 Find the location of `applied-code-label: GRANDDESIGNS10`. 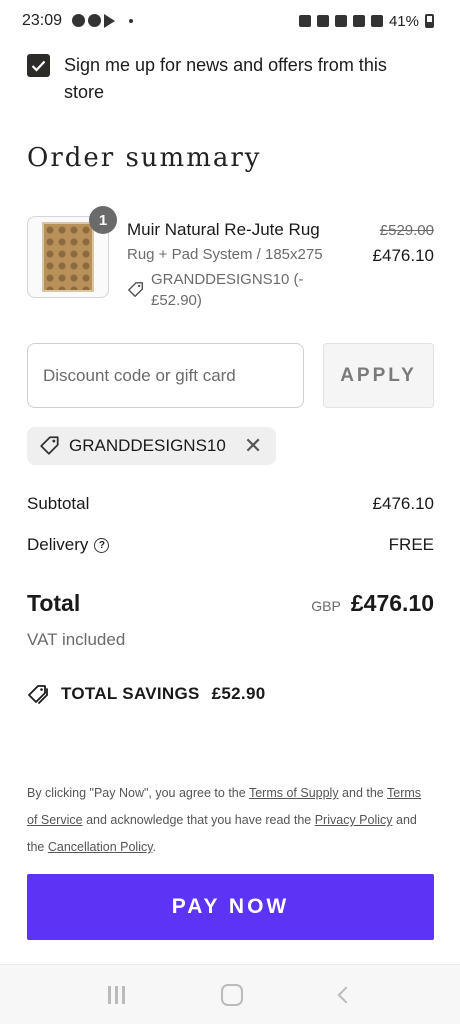

applied-code-label: GRANDDESIGNS10 is located at coordinates (147, 445).